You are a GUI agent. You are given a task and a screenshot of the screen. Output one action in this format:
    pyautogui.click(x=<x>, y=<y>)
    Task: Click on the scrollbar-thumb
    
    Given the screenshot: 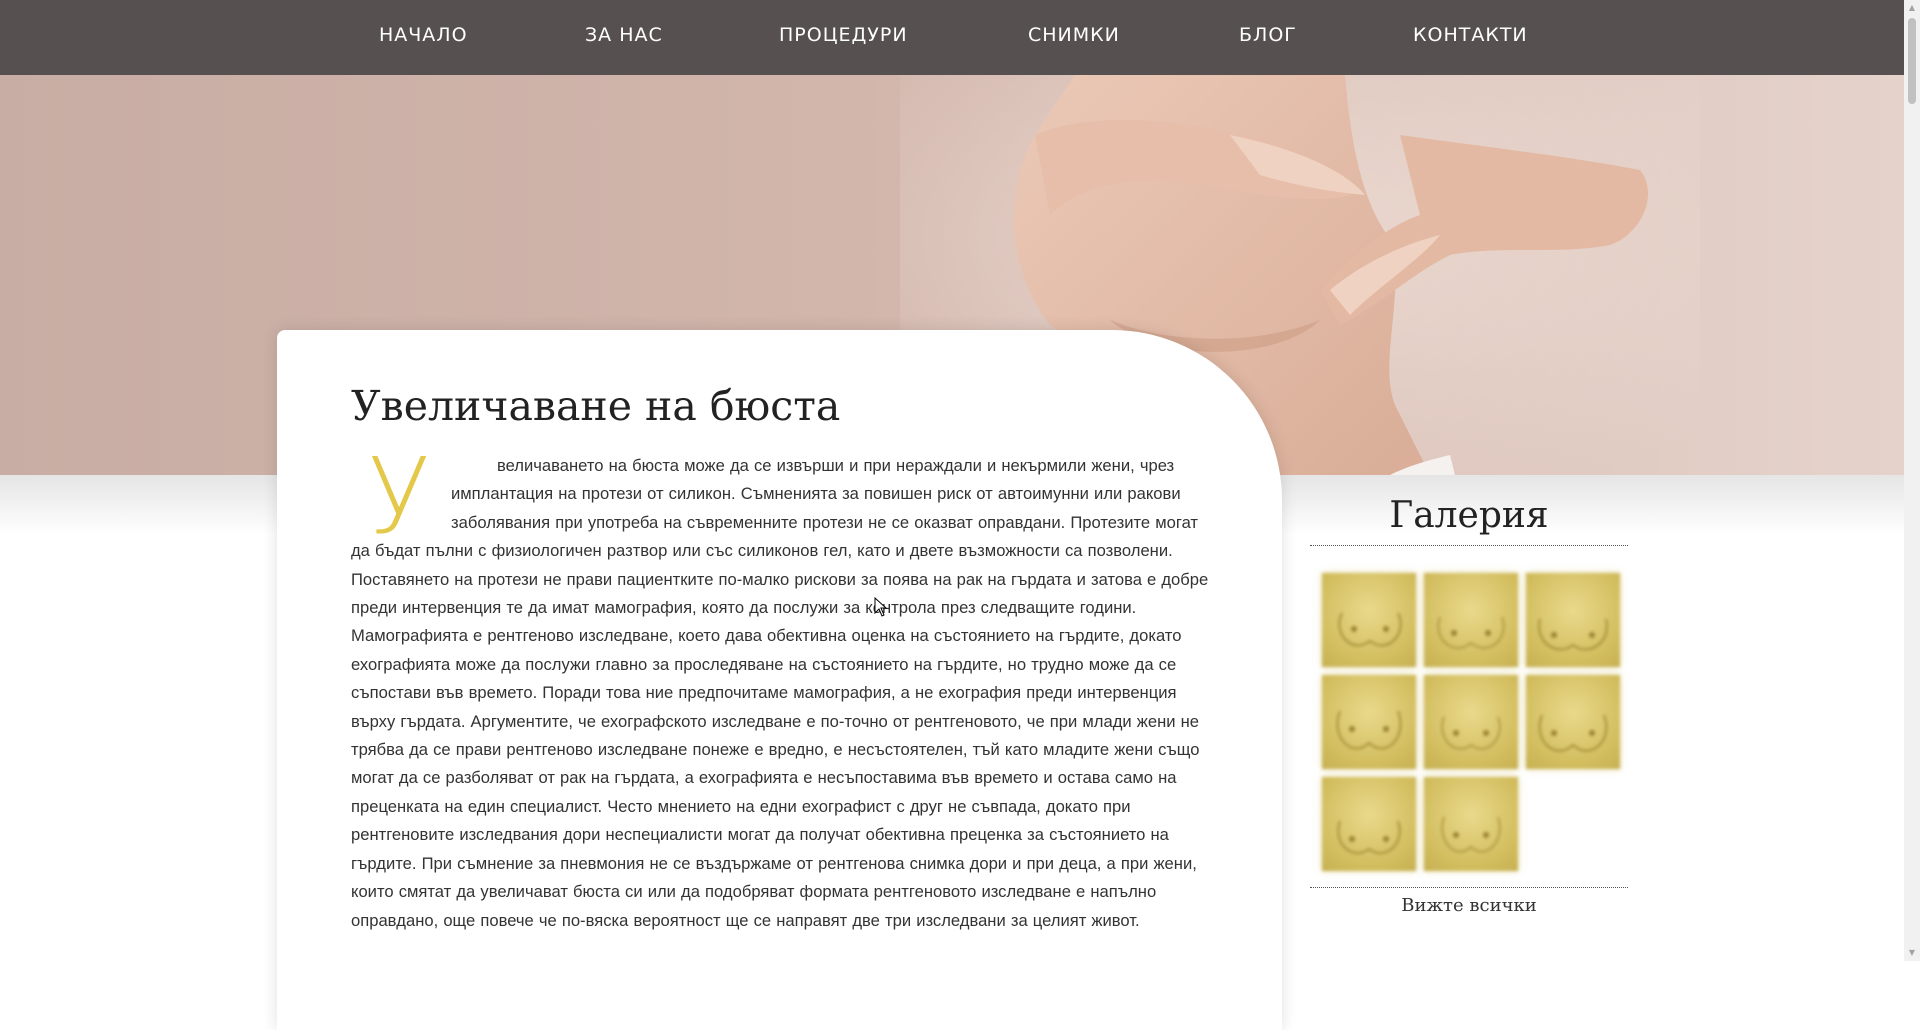 What is the action you would take?
    pyautogui.click(x=1912, y=61)
    